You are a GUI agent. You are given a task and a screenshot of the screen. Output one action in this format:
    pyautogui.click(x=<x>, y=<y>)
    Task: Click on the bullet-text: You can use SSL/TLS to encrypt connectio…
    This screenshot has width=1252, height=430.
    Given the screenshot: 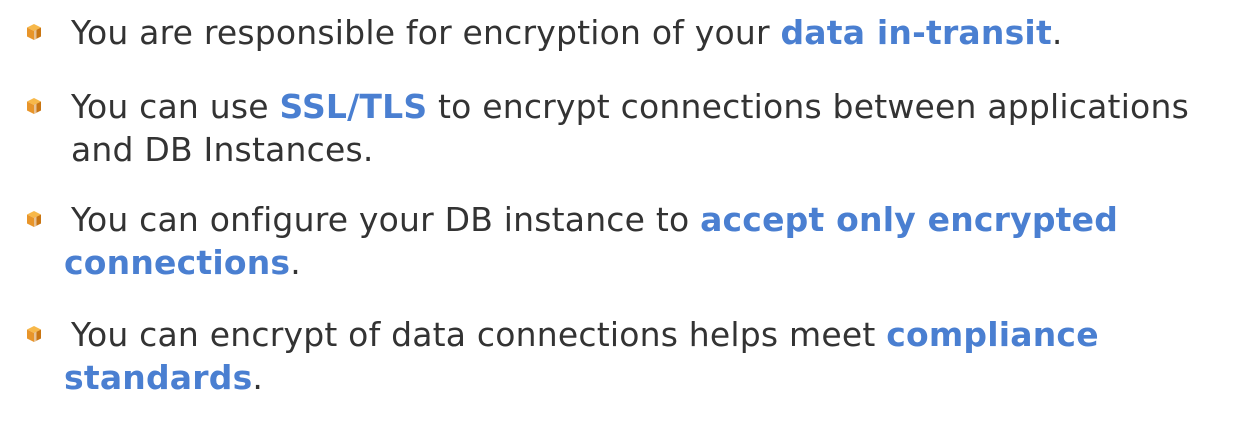 What is the action you would take?
    pyautogui.click(x=630, y=106)
    